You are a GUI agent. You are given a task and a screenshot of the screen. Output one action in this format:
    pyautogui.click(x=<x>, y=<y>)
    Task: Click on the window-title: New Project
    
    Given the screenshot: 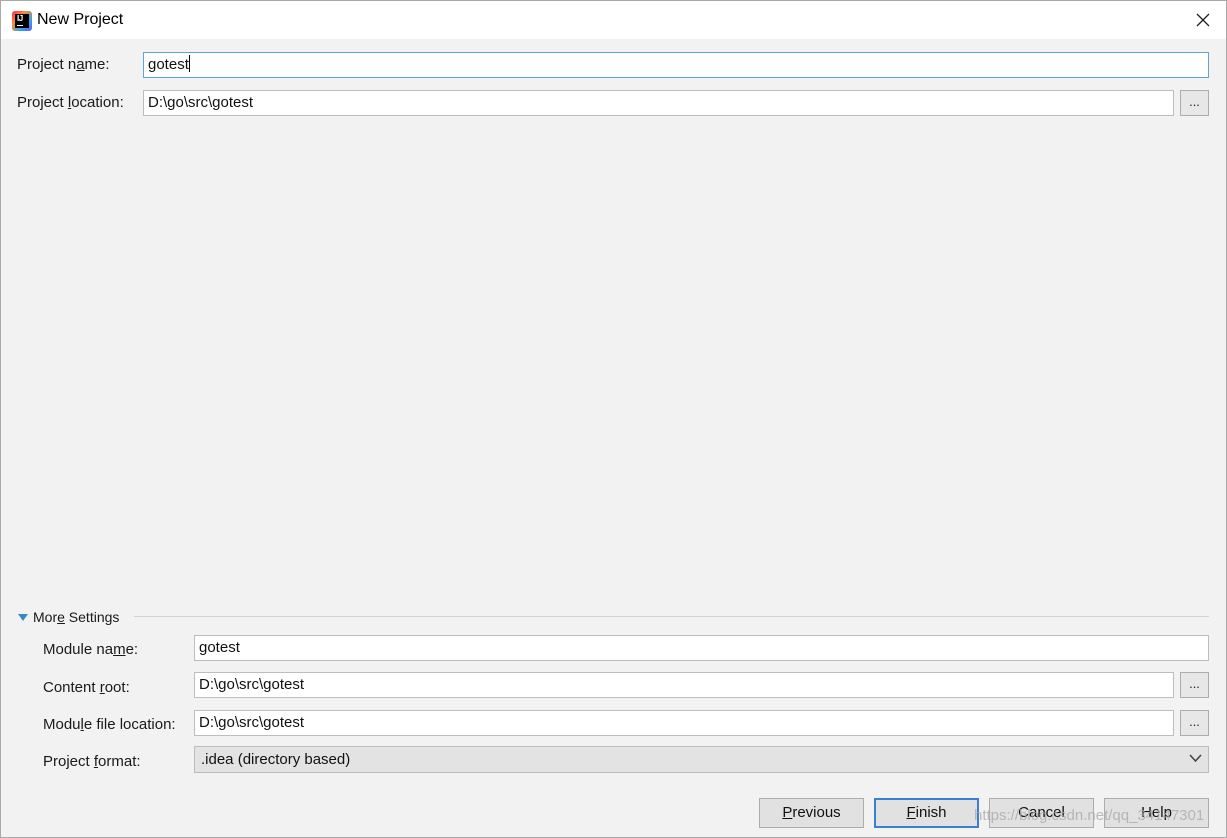 What is the action you would take?
    pyautogui.click(x=80, y=19)
    